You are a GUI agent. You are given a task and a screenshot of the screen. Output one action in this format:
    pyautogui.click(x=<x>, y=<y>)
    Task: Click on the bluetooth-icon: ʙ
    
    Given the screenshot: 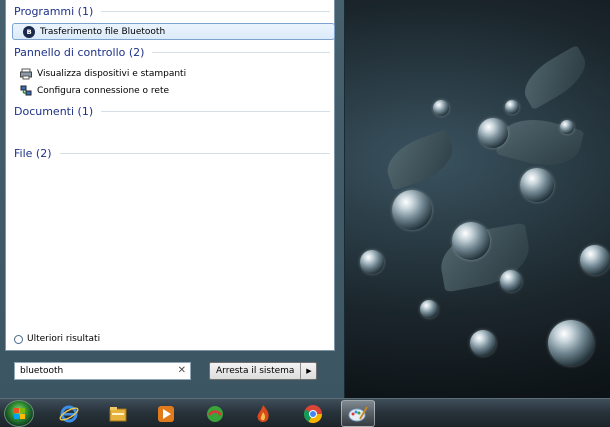 What is the action you would take?
    pyautogui.click(x=29, y=31)
    